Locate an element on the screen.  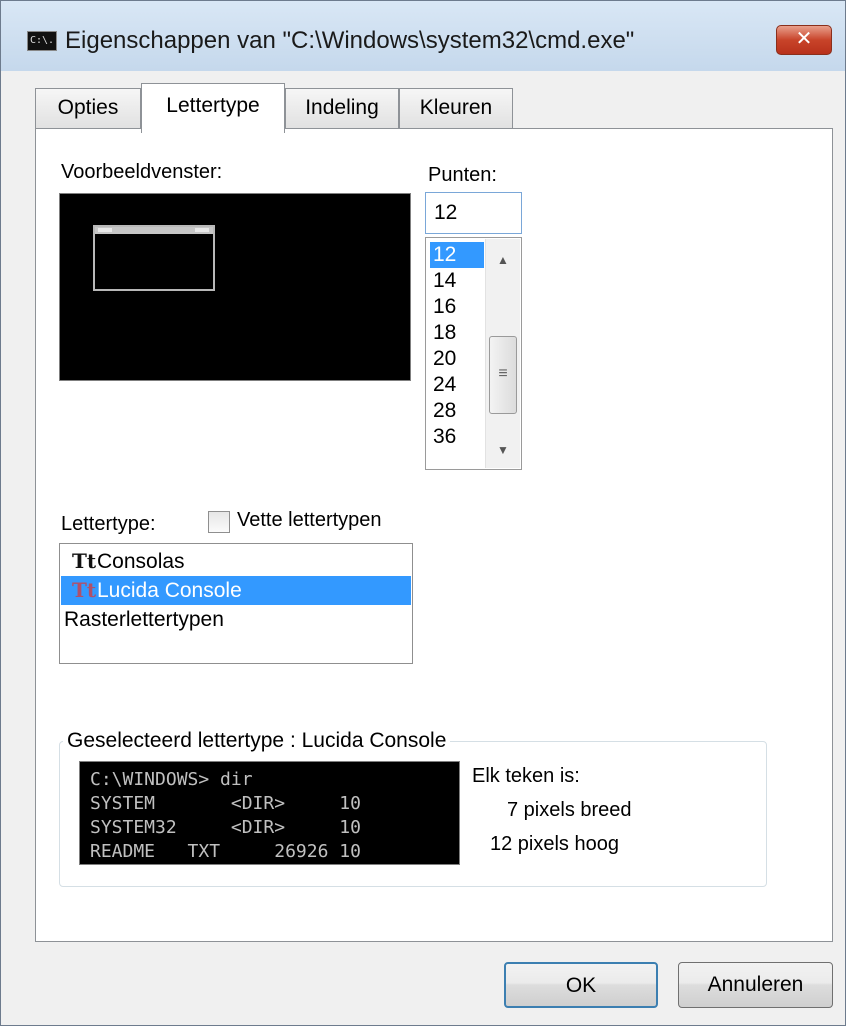
preview-label: Voorbeeldvenster: is located at coordinates (142, 172).